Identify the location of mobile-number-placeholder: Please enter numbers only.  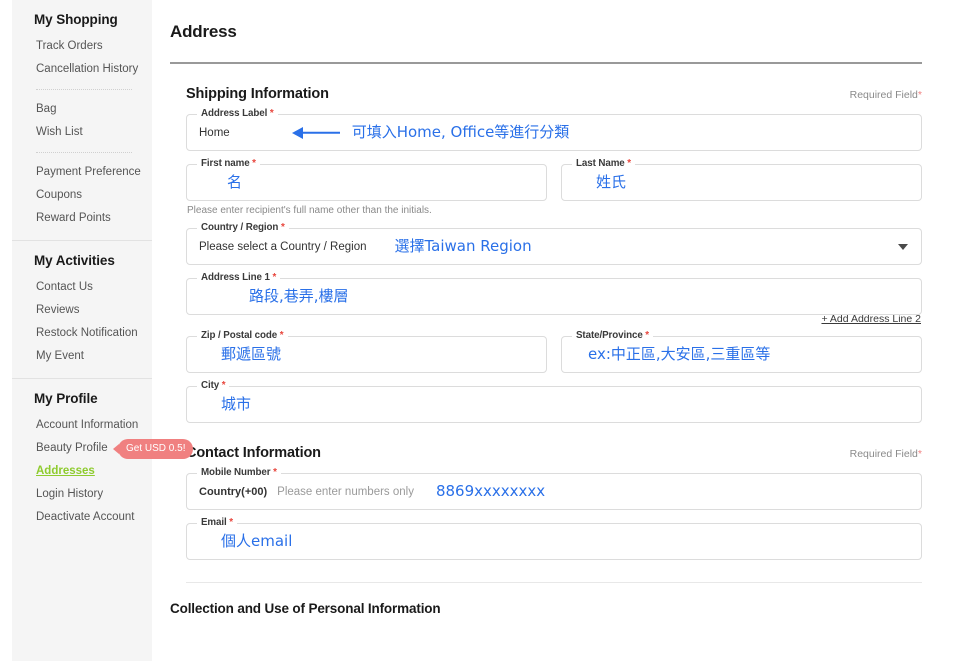
(345, 491).